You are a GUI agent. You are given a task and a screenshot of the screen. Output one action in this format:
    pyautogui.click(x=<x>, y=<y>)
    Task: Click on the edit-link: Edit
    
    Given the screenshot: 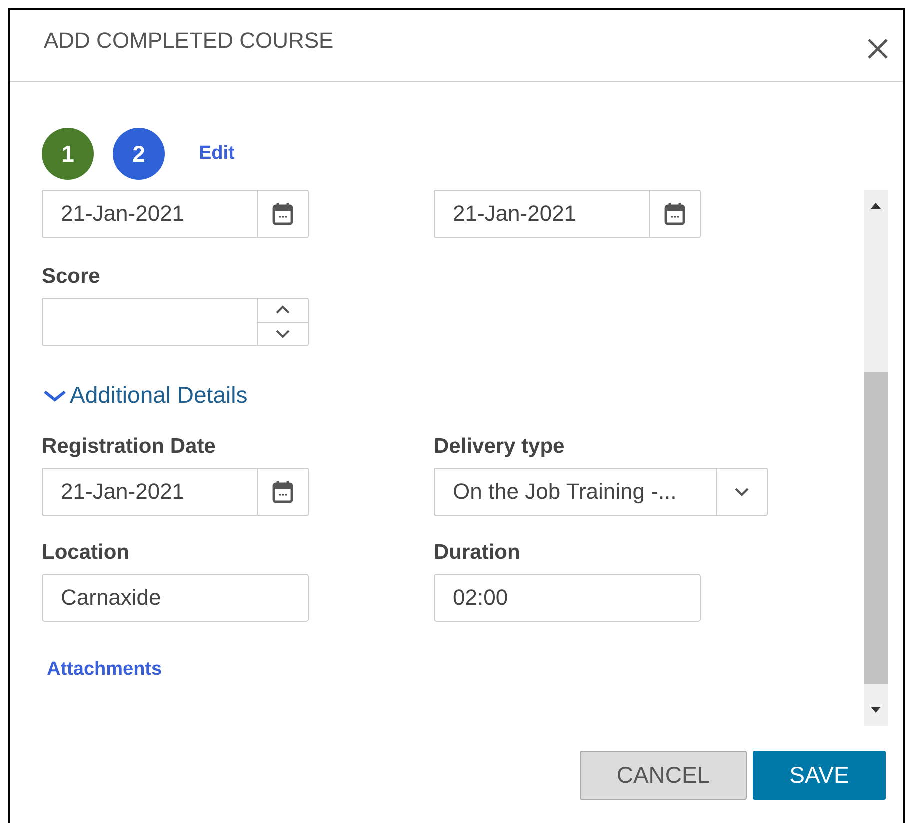 What is the action you would take?
    pyautogui.click(x=217, y=154)
    